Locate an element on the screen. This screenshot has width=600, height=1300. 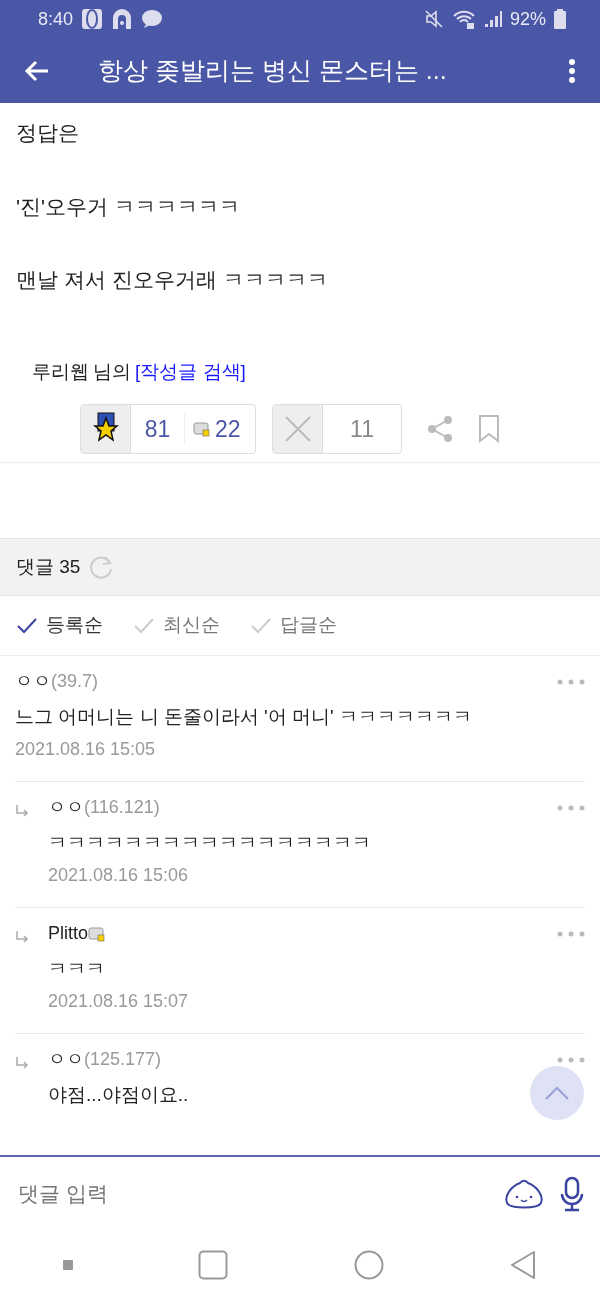
scroll-top-button is located at coordinates (557, 1093).